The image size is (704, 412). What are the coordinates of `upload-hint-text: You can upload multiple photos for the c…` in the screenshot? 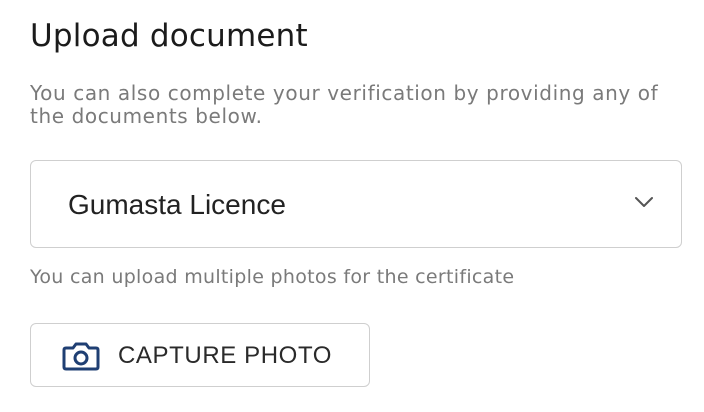 It's located at (272, 277).